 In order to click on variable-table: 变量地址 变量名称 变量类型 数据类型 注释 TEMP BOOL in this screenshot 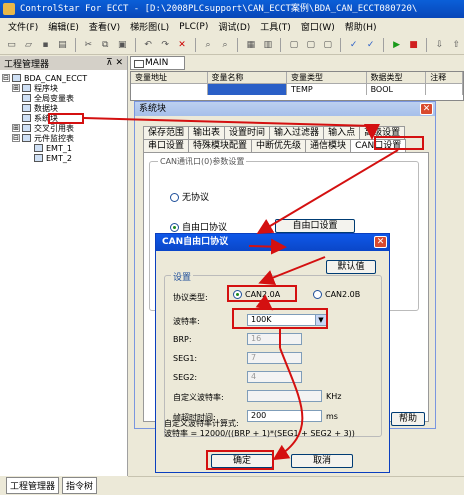, I will do `click(297, 86)`.